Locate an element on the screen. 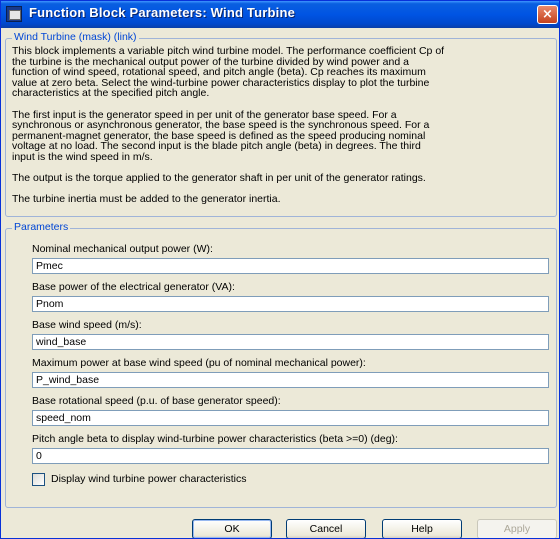  nominal-power-label: Nominal mechanical output power (W): is located at coordinates (122, 249).